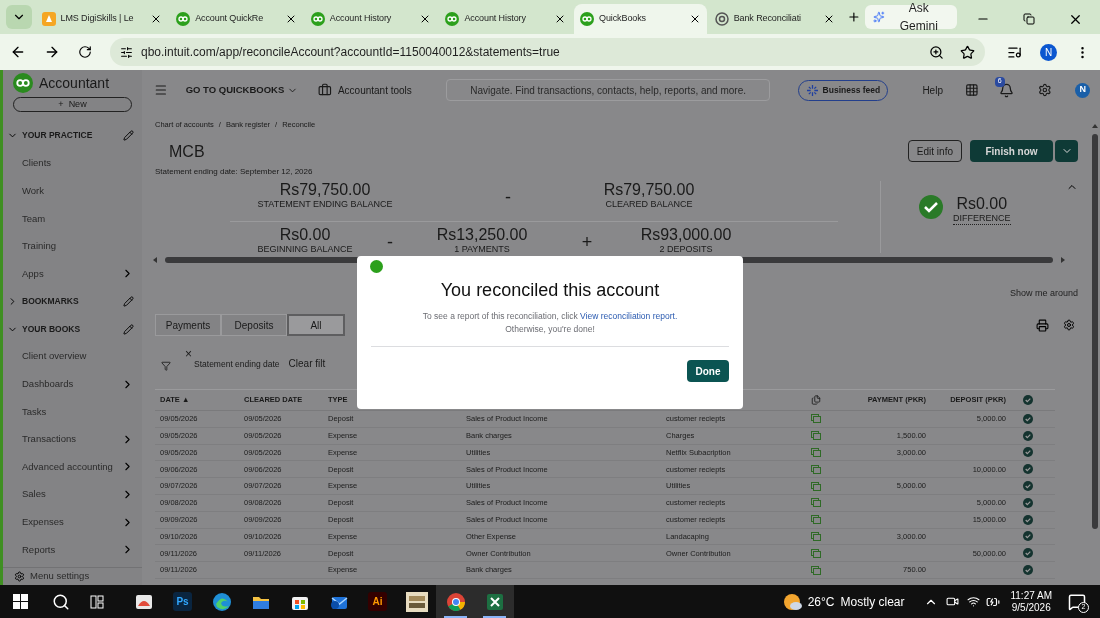 This screenshot has height=618, width=1100. I want to click on forward-icon, so click(52, 52).